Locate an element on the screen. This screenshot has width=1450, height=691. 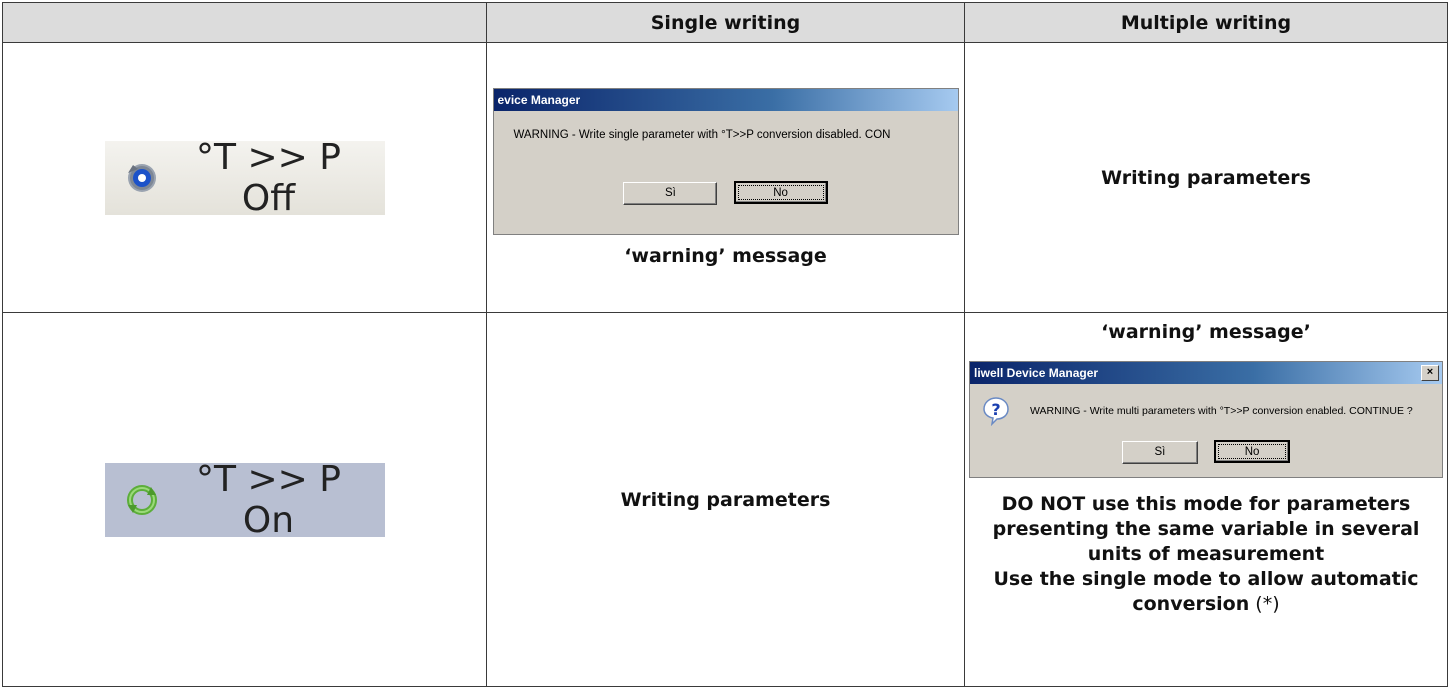
question-icon: ? is located at coordinates (996, 411).